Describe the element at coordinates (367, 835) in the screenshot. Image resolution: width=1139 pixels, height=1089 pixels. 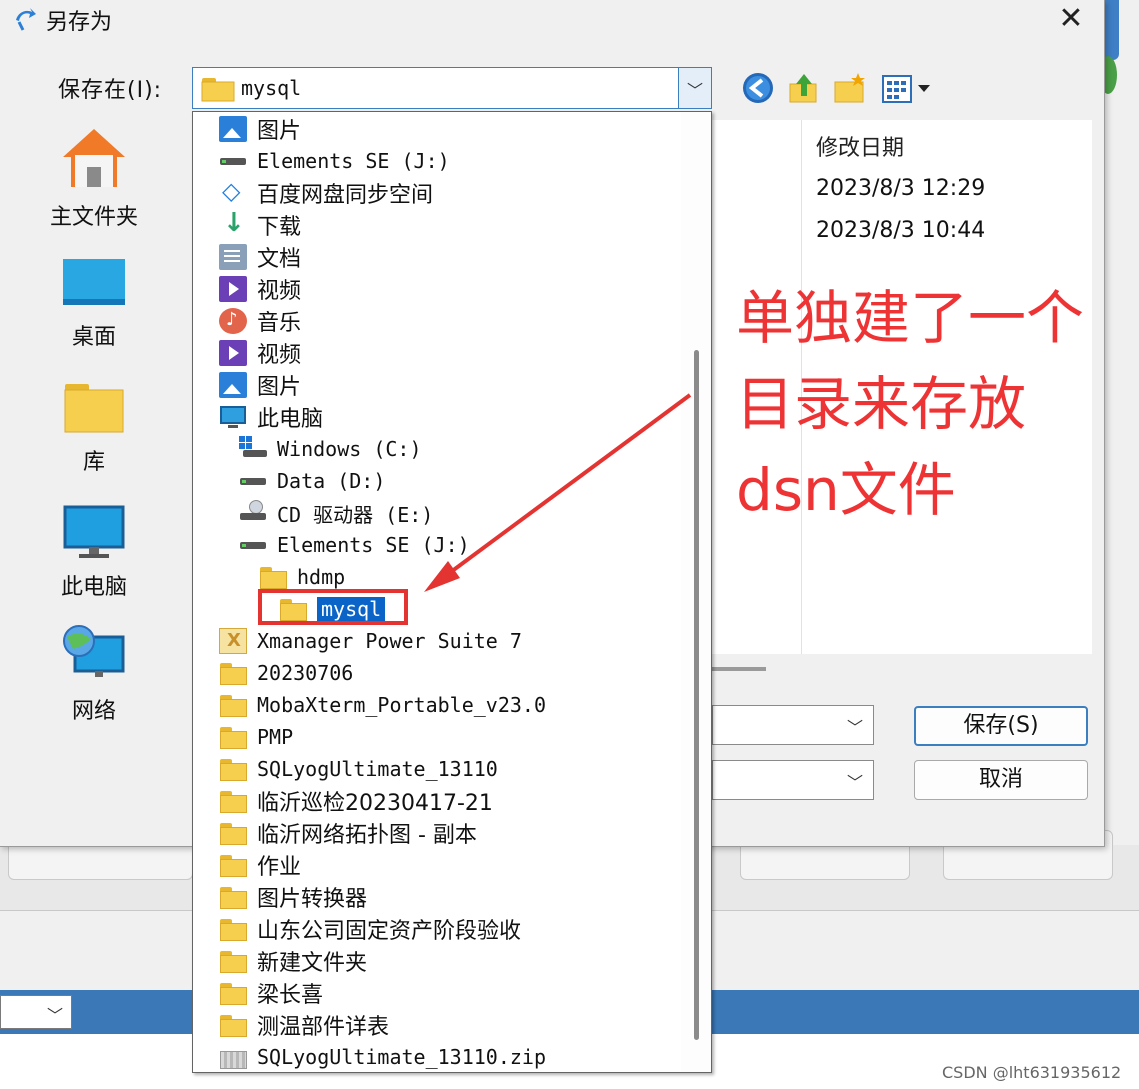
I see `dropdown-item-label: 临沂网络拓扑图 - 副本` at that location.